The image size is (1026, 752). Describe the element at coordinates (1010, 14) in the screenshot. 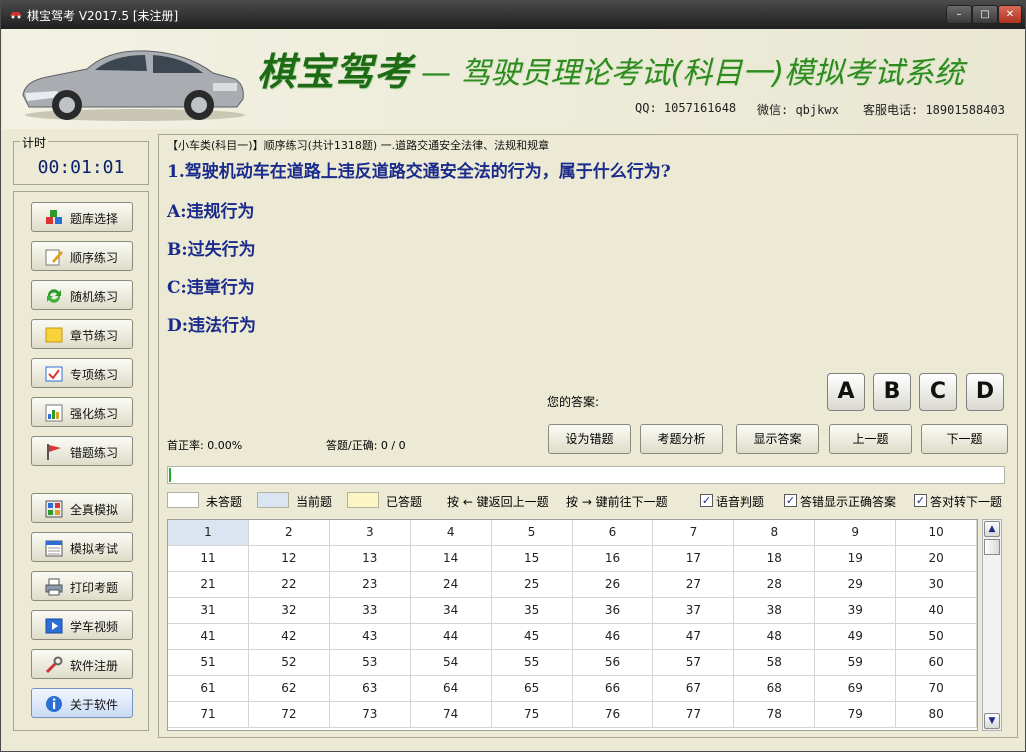

I see `close-button: ✕` at that location.